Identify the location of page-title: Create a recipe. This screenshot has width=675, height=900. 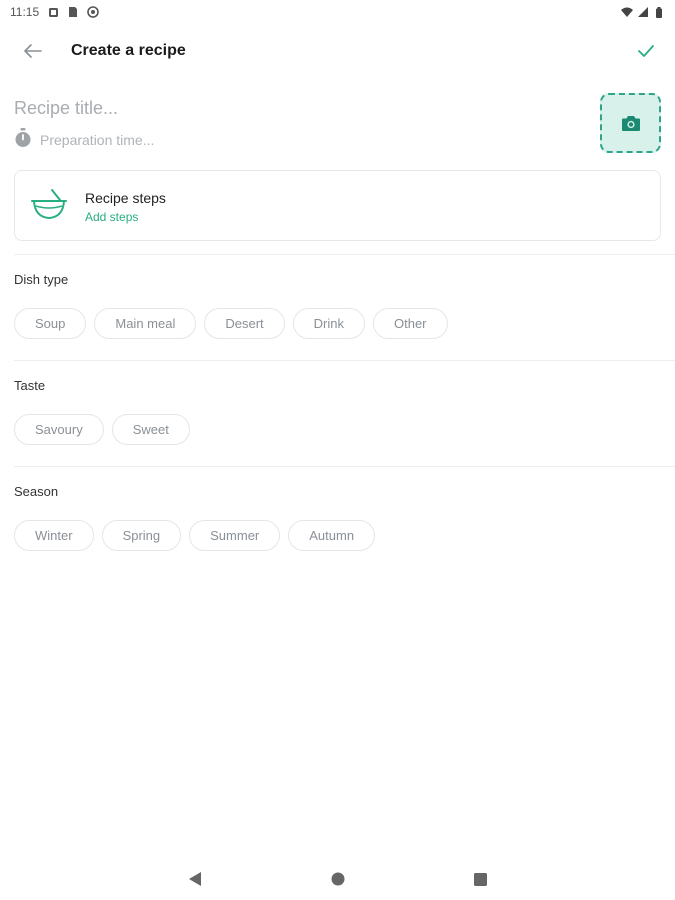
(128, 50).